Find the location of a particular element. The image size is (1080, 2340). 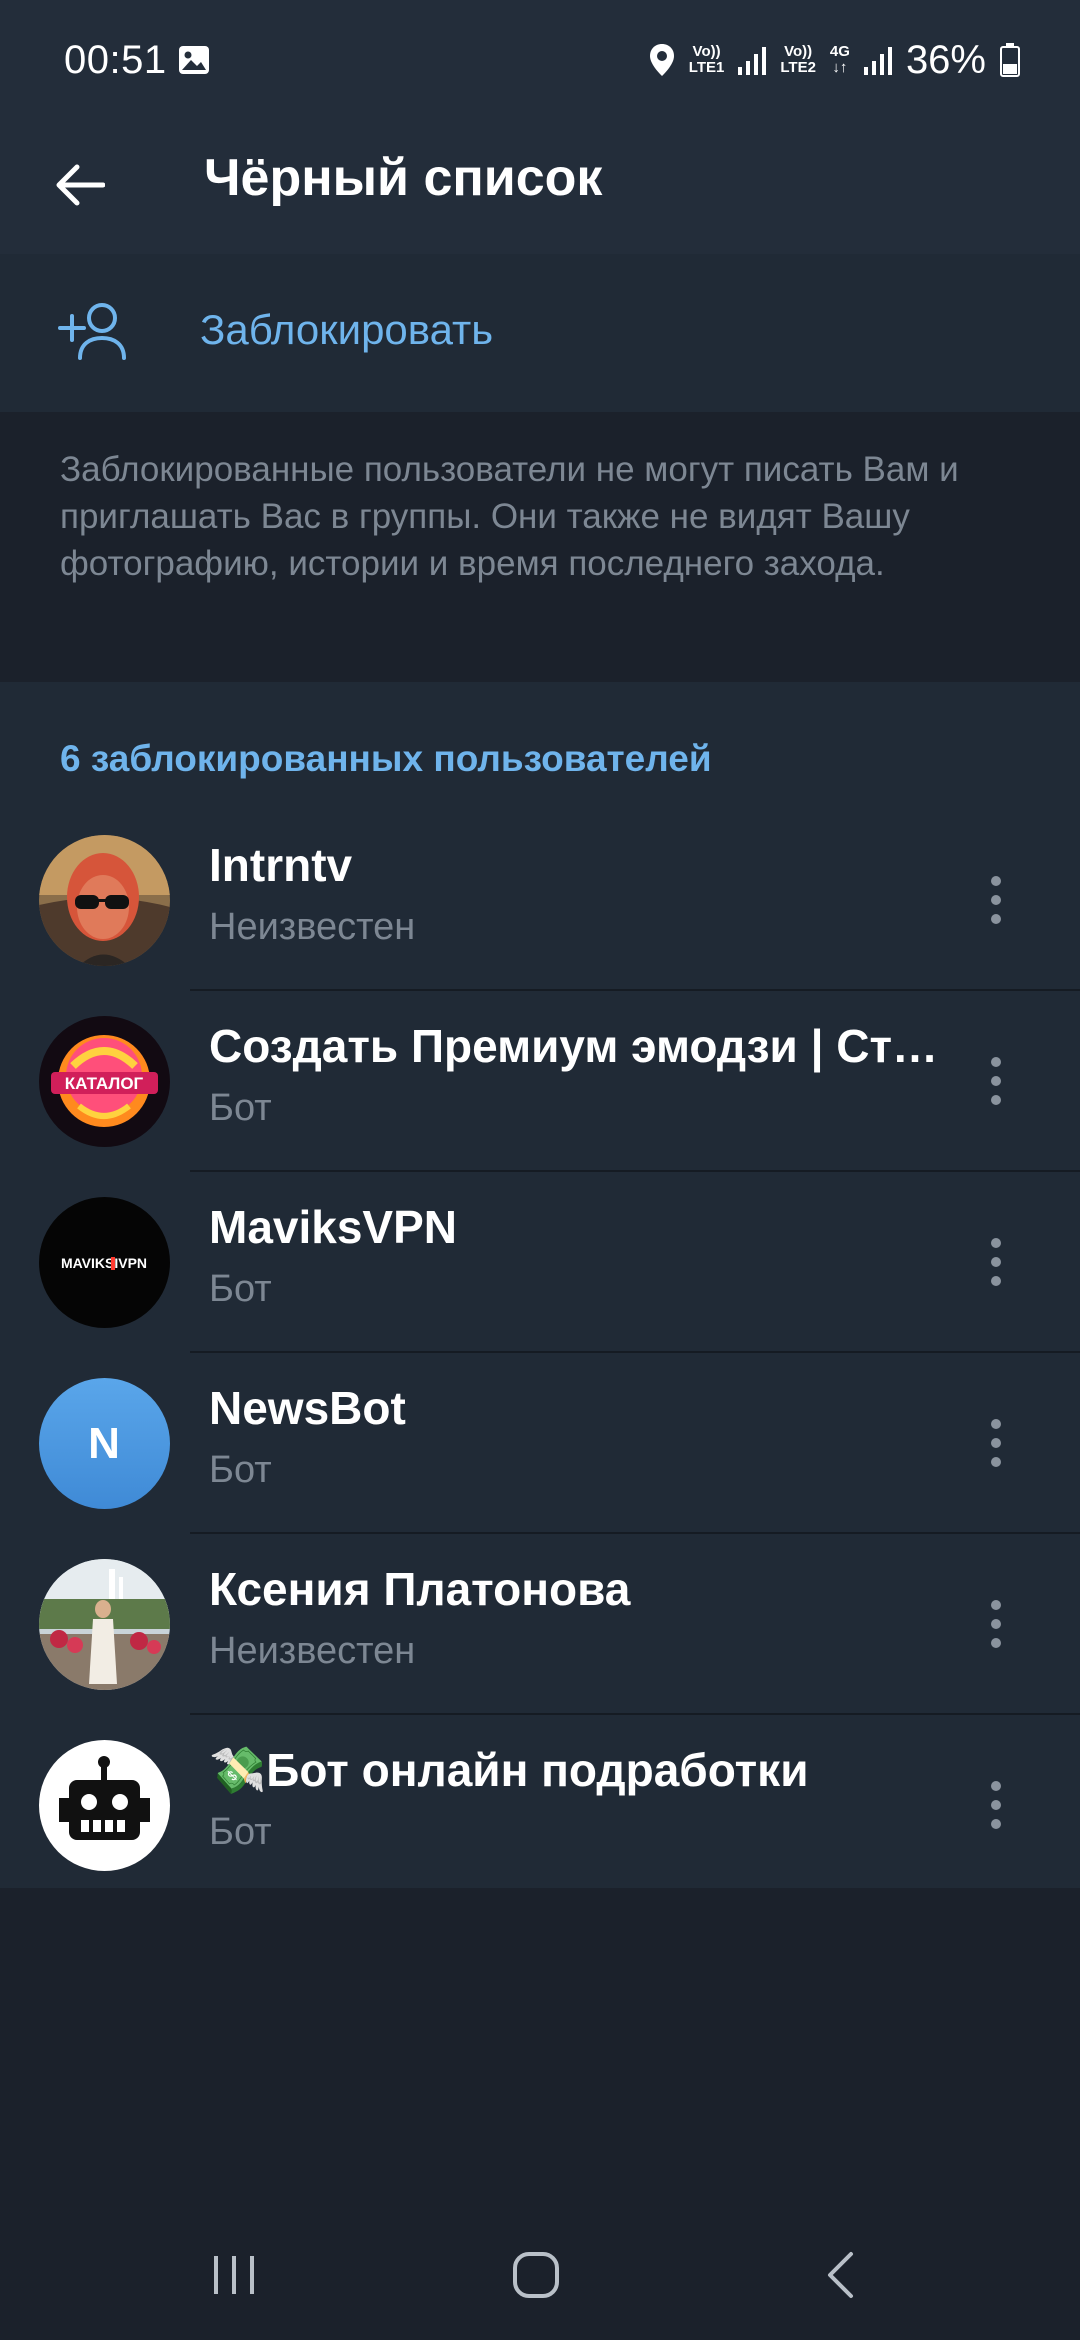

user-name: MaviksVPN is located at coordinates (333, 1227).